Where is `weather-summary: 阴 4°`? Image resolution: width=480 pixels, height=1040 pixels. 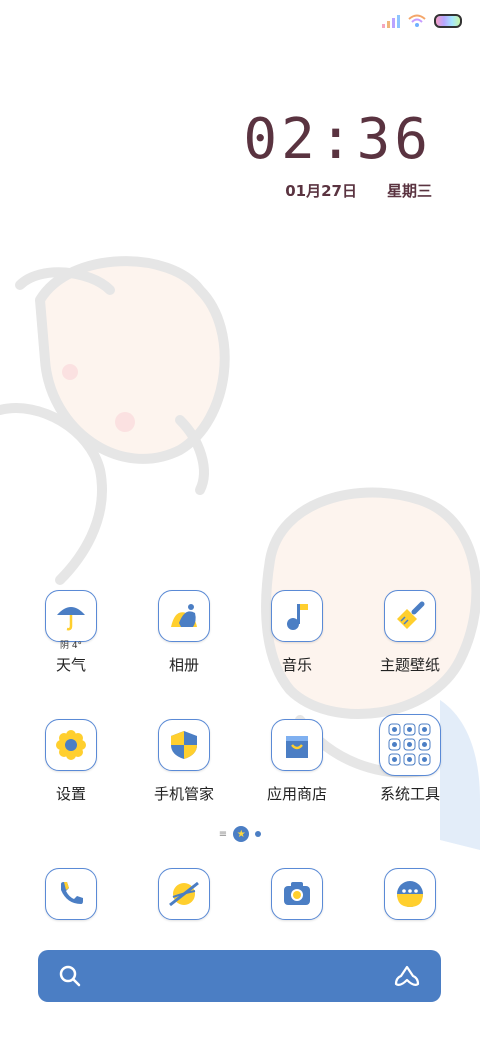 weather-summary: 阴 4° is located at coordinates (71, 646).